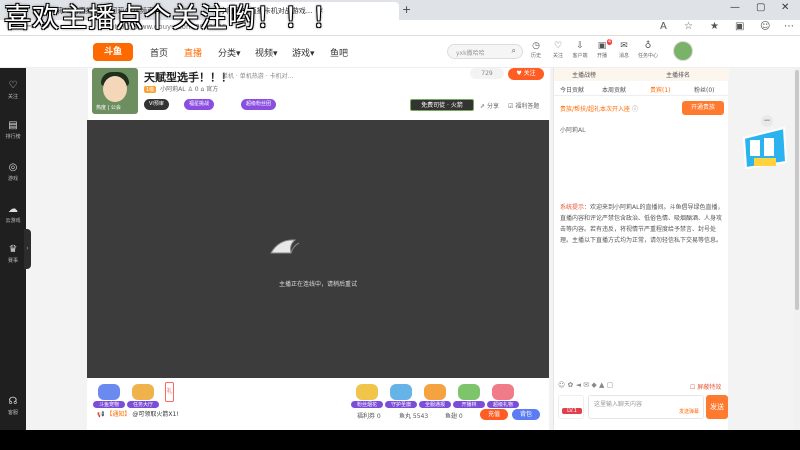 The width and height of the screenshot is (800, 450). Describe the element at coordinates (735, 7) in the screenshot. I see `minimize-icon: —` at that location.